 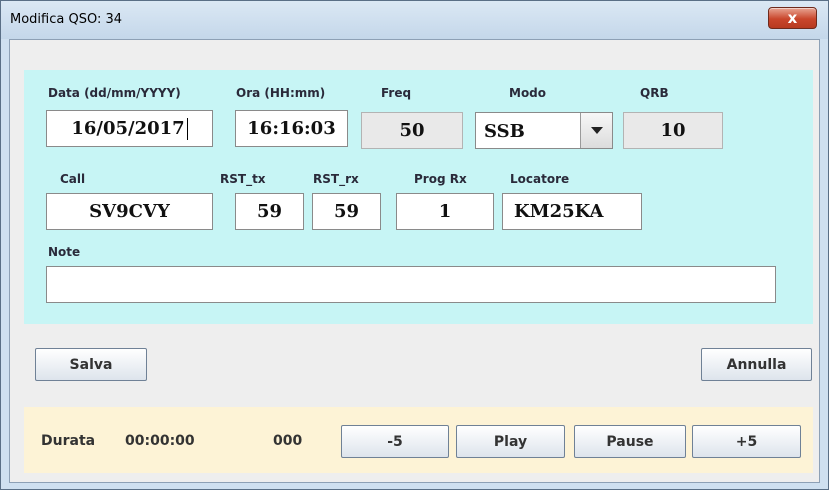 What do you see at coordinates (544, 130) in the screenshot?
I see `mode-select: SSB` at bounding box center [544, 130].